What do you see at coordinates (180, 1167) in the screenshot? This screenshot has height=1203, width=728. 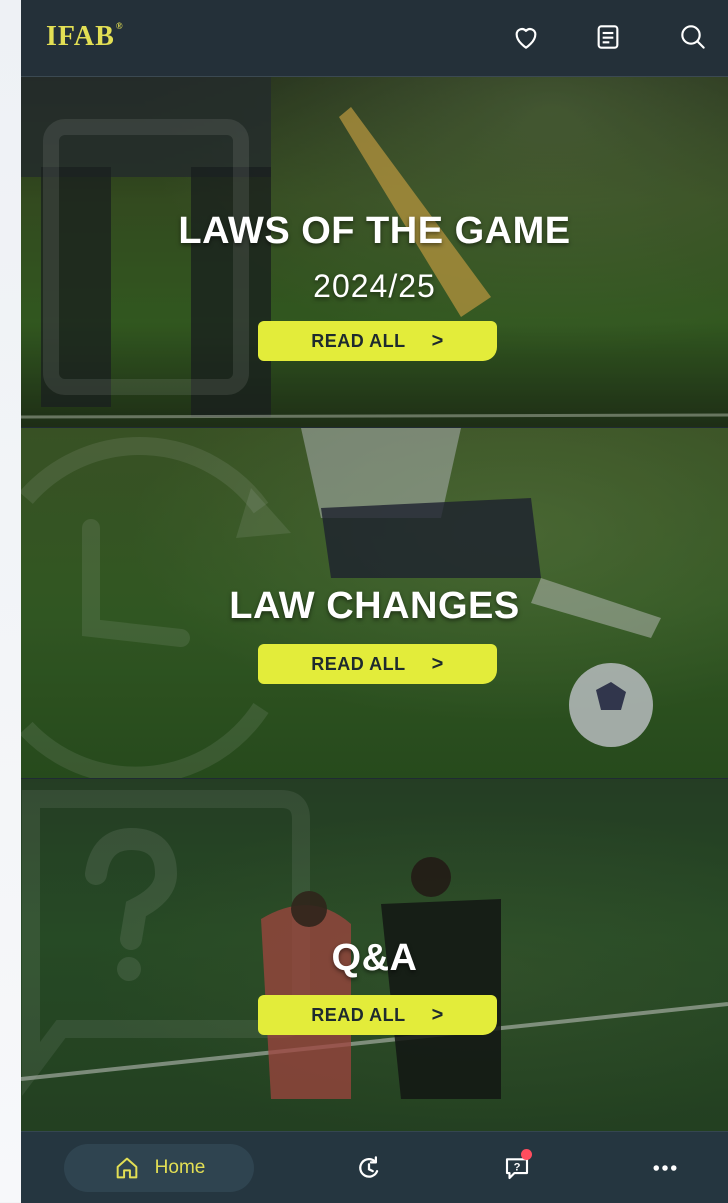 I see `nav-home-label: Home` at bounding box center [180, 1167].